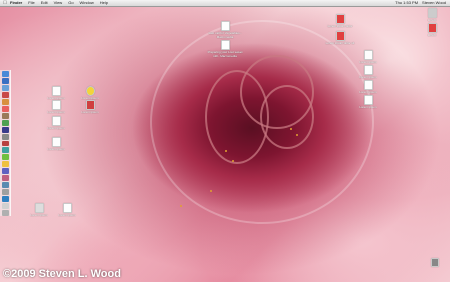  Describe the element at coordinates (62, 274) in the screenshot. I see `copyright-watermark: ©2009 Steven L. Wood` at that location.